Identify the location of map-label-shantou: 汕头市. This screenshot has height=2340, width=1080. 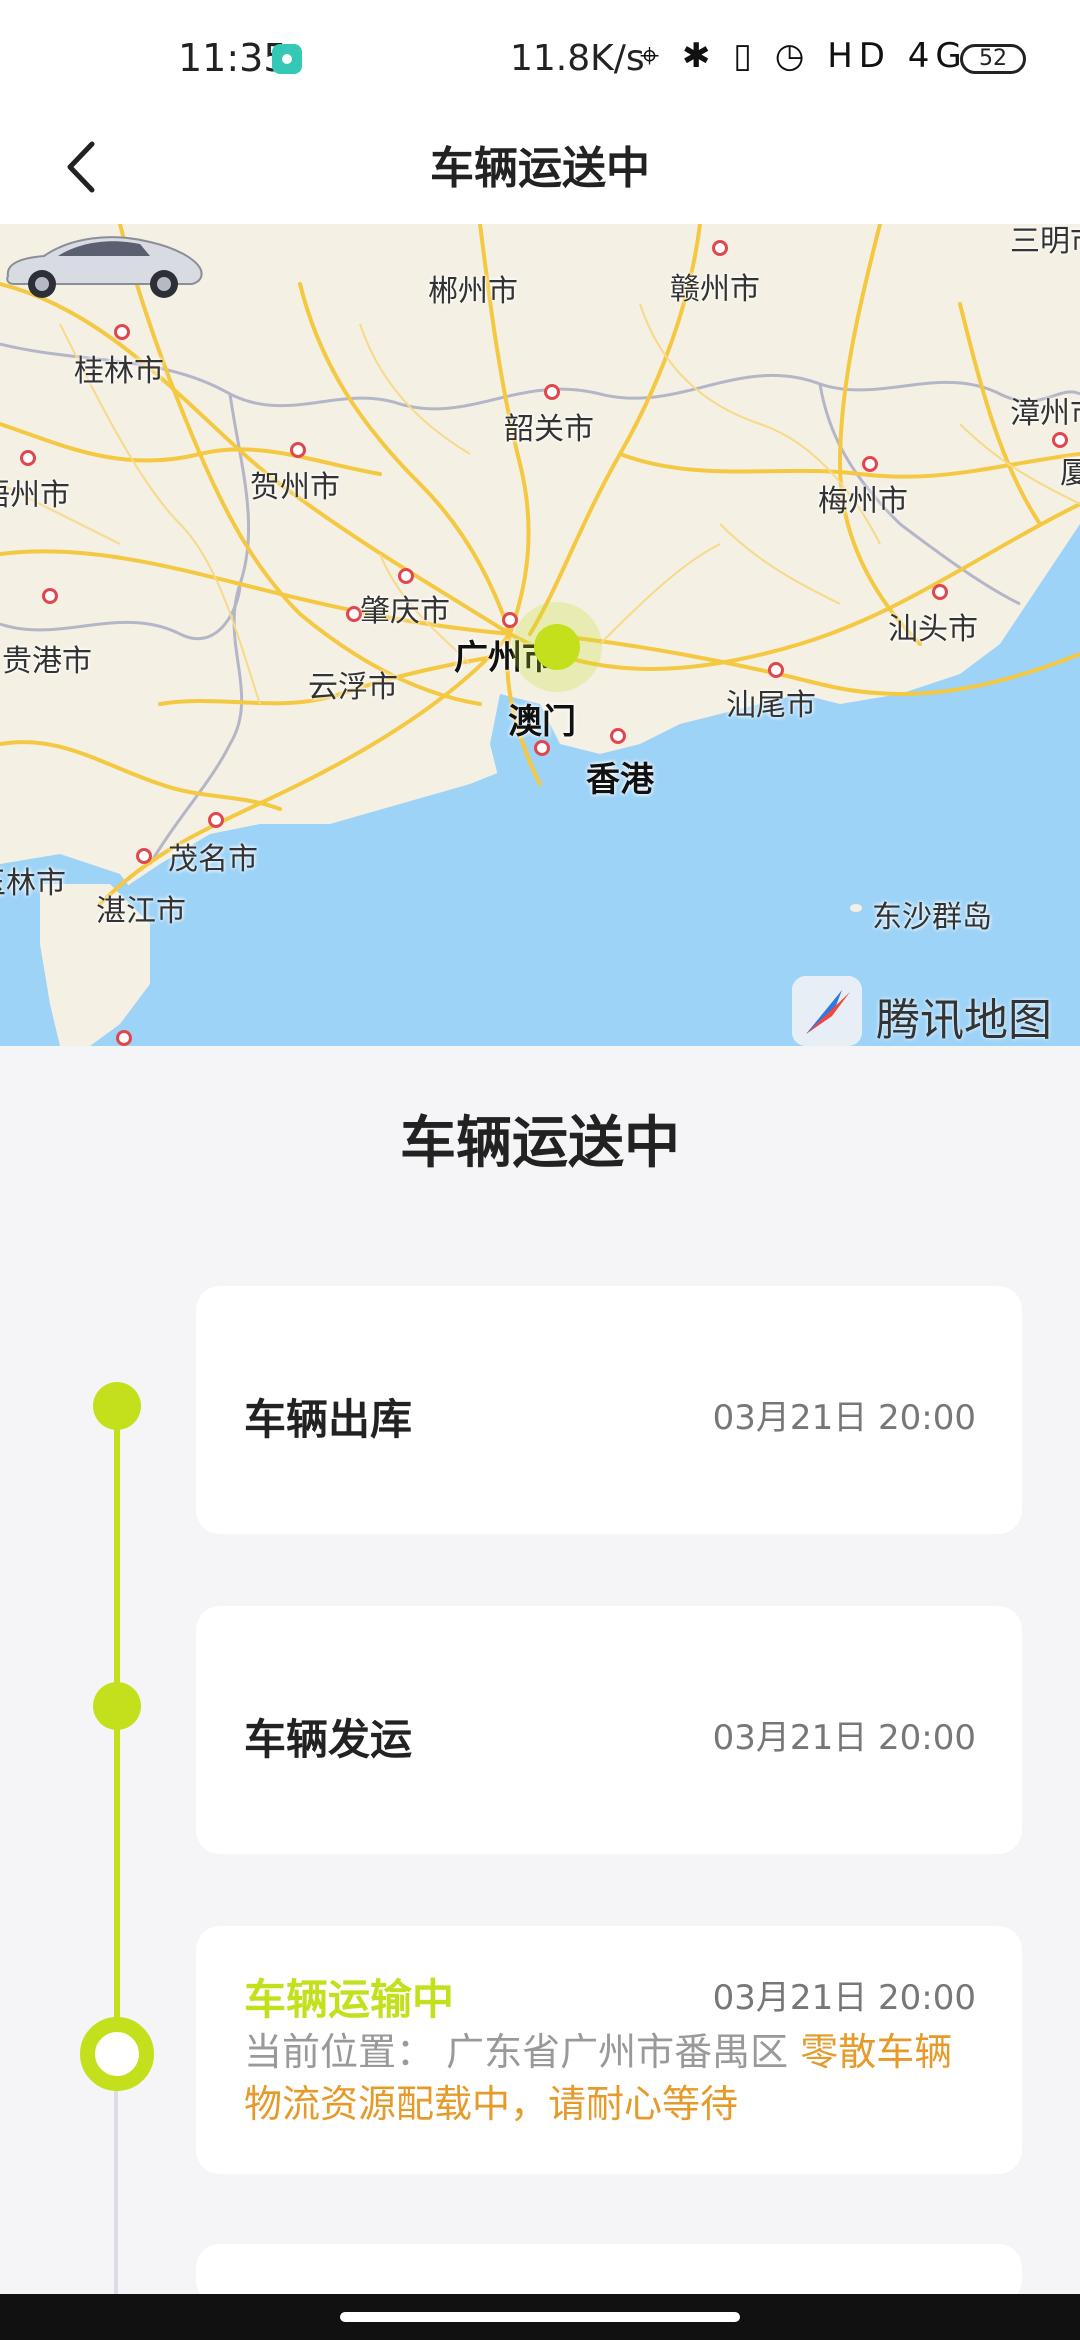
(933, 629).